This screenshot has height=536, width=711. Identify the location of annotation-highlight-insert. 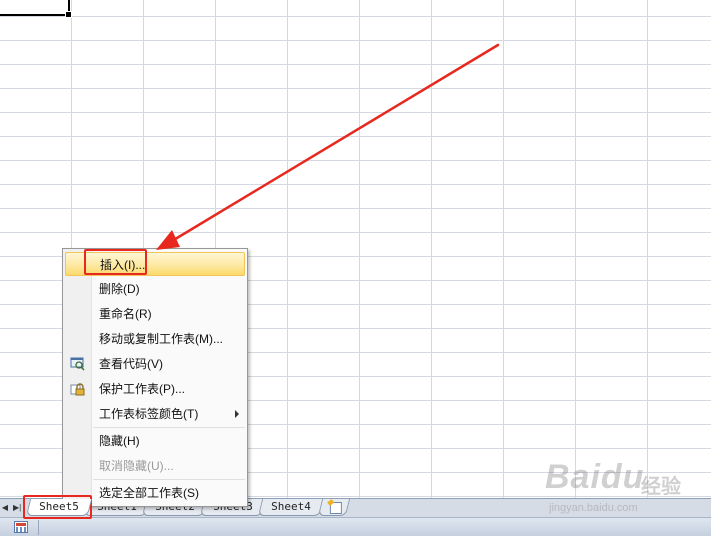
(115, 262).